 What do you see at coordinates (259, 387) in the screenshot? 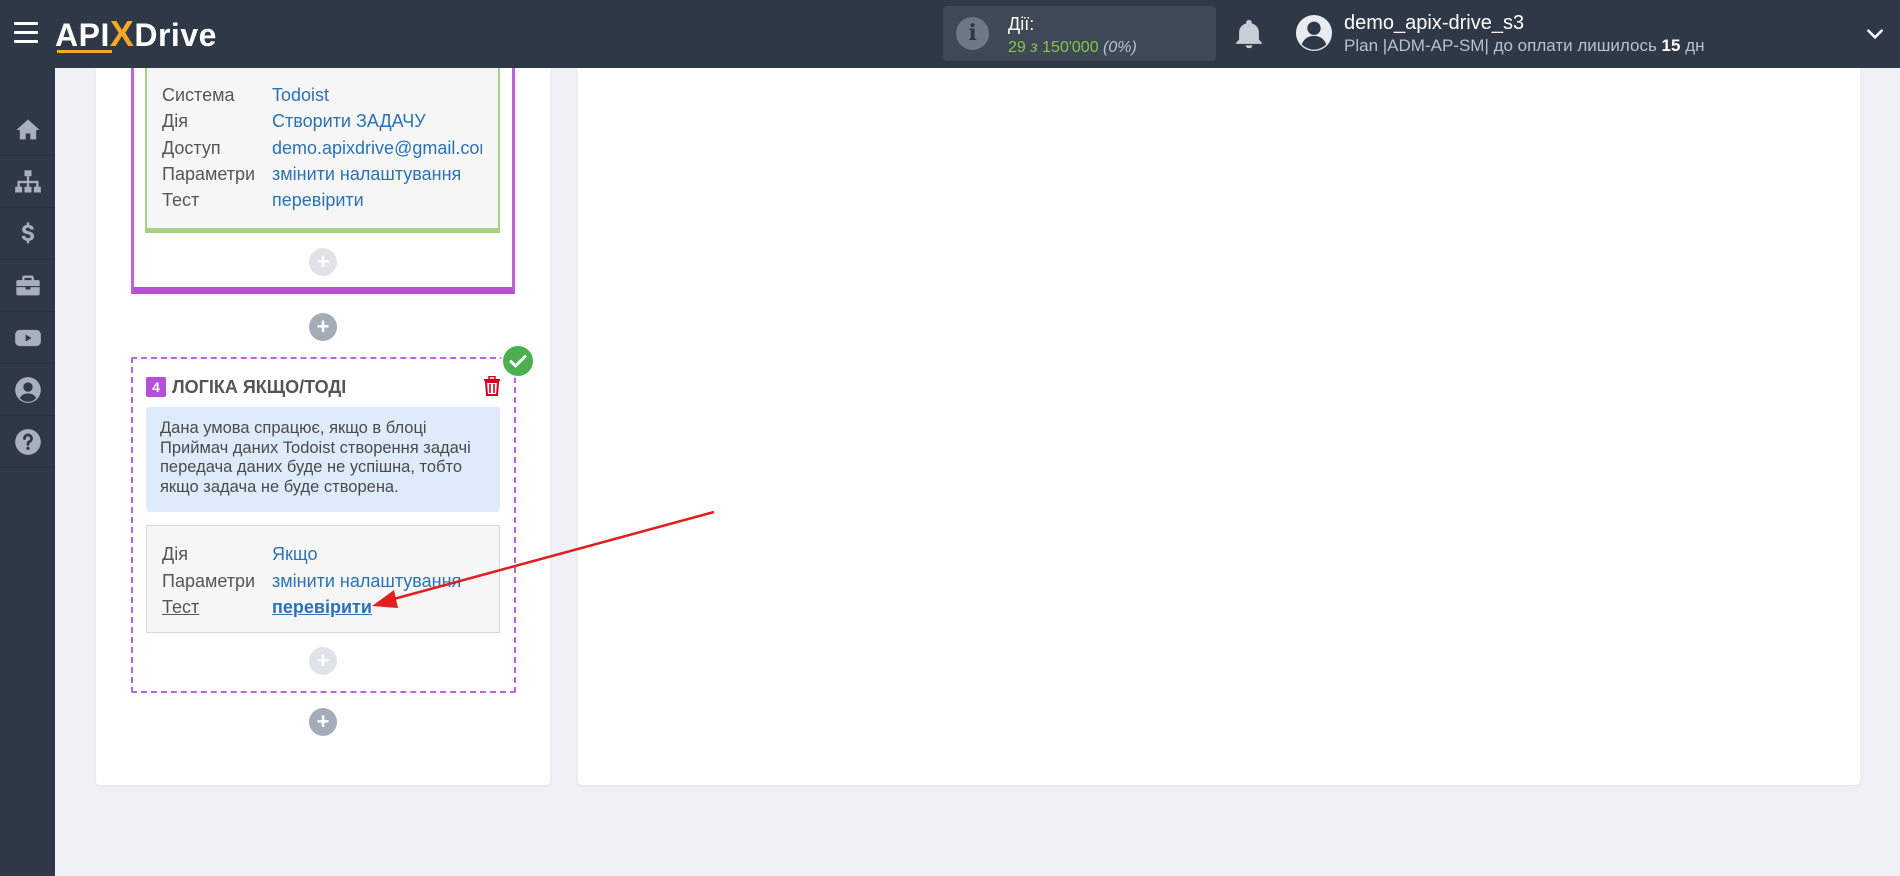
I see `logic-block-title: ЛОГІКА ЯКЩО/ТОДІ` at bounding box center [259, 387].